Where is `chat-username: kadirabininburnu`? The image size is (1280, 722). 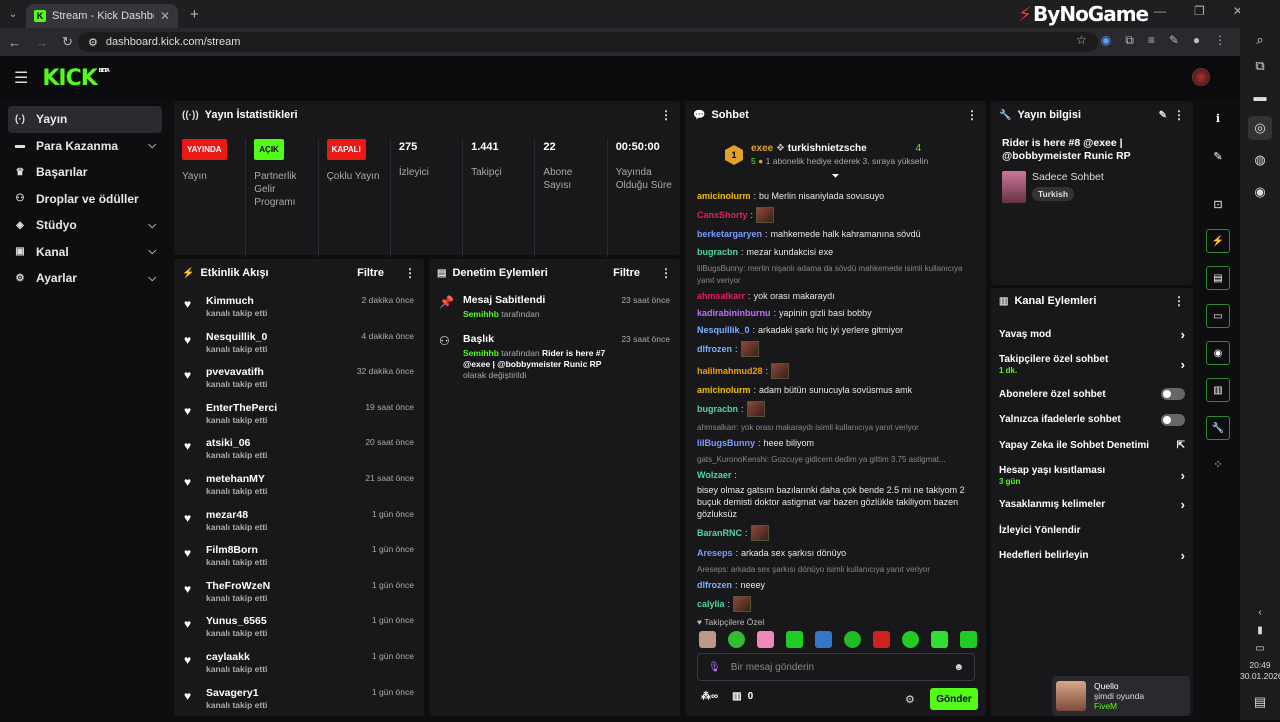
chat-username: kadirabininburnu is located at coordinates (734, 313).